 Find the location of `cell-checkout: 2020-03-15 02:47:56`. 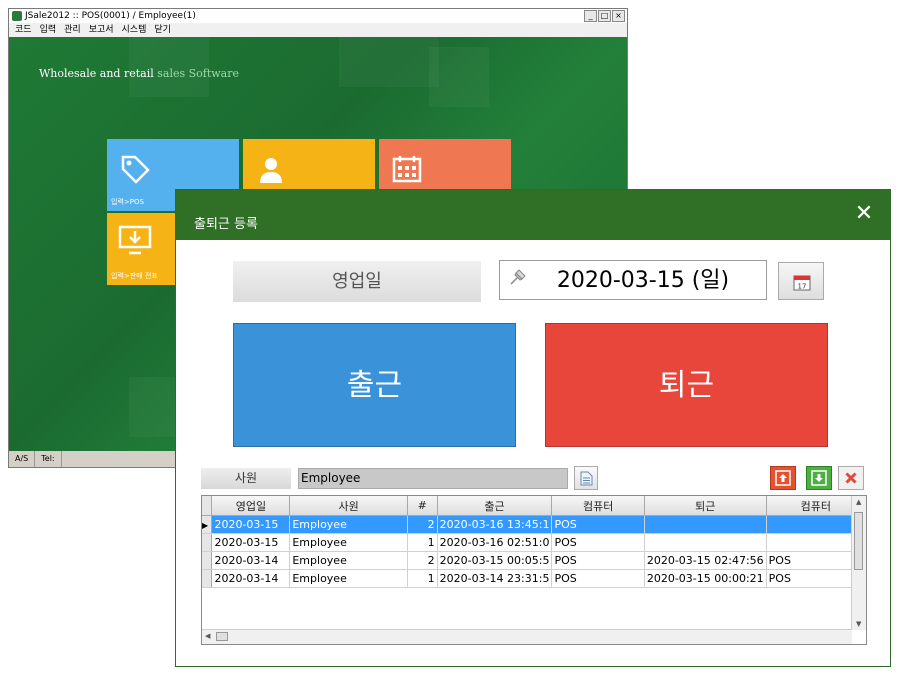

cell-checkout: 2020-03-15 02:47:56 is located at coordinates (705, 560).